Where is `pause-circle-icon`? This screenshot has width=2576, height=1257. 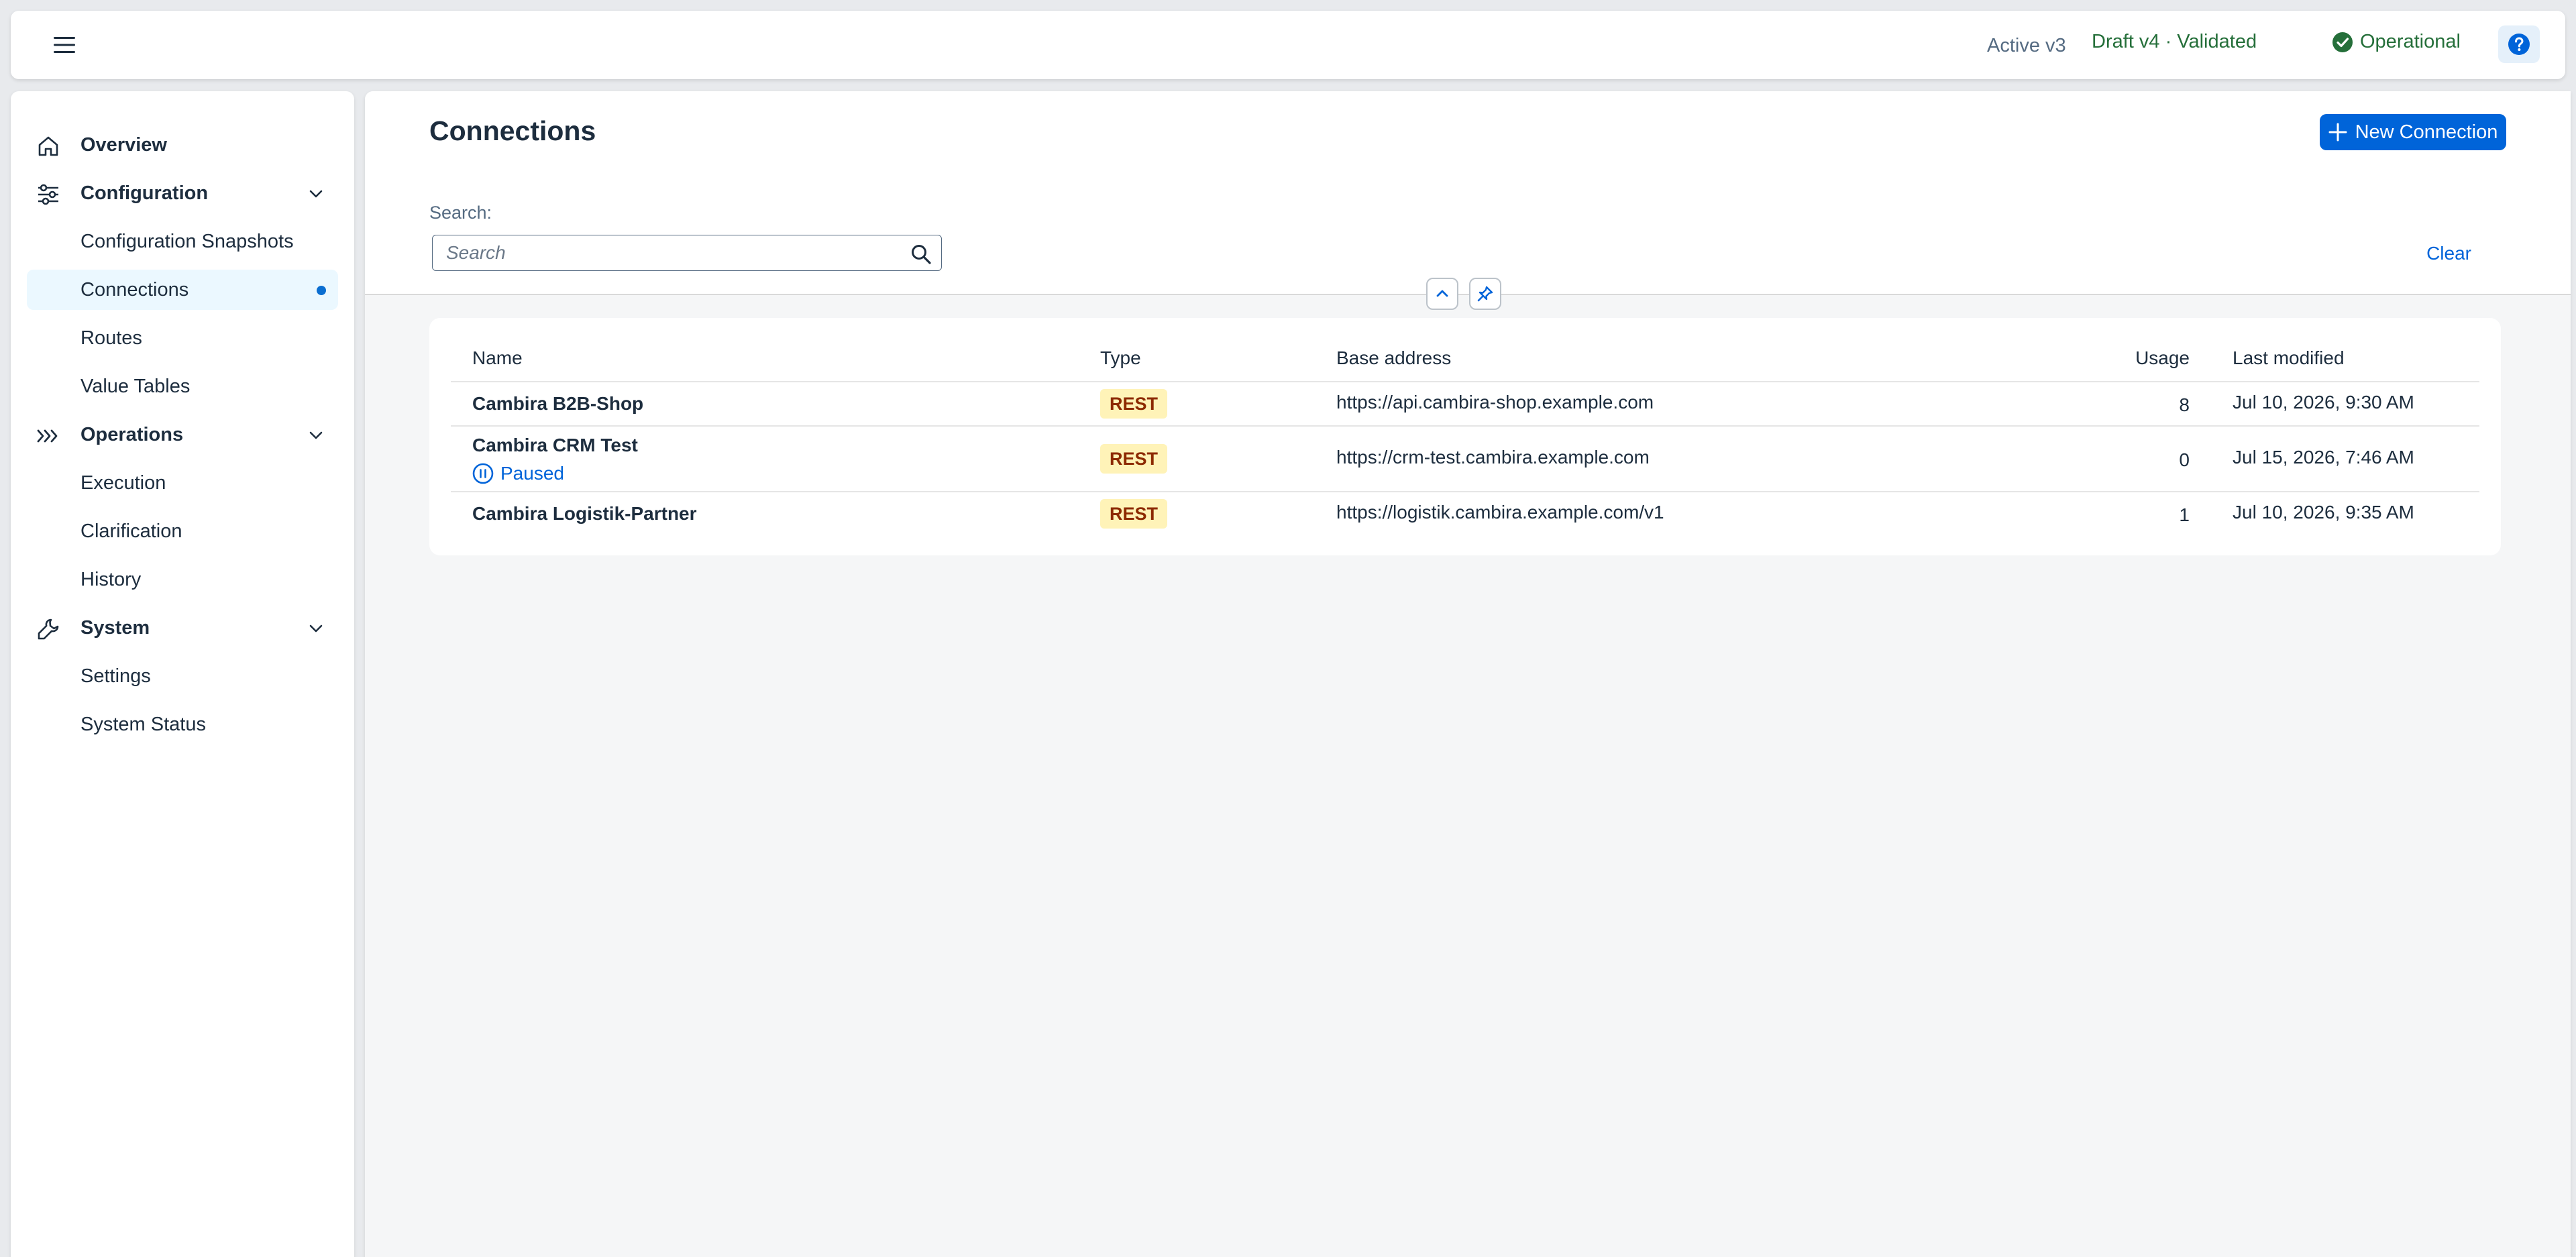 pause-circle-icon is located at coordinates (483, 474).